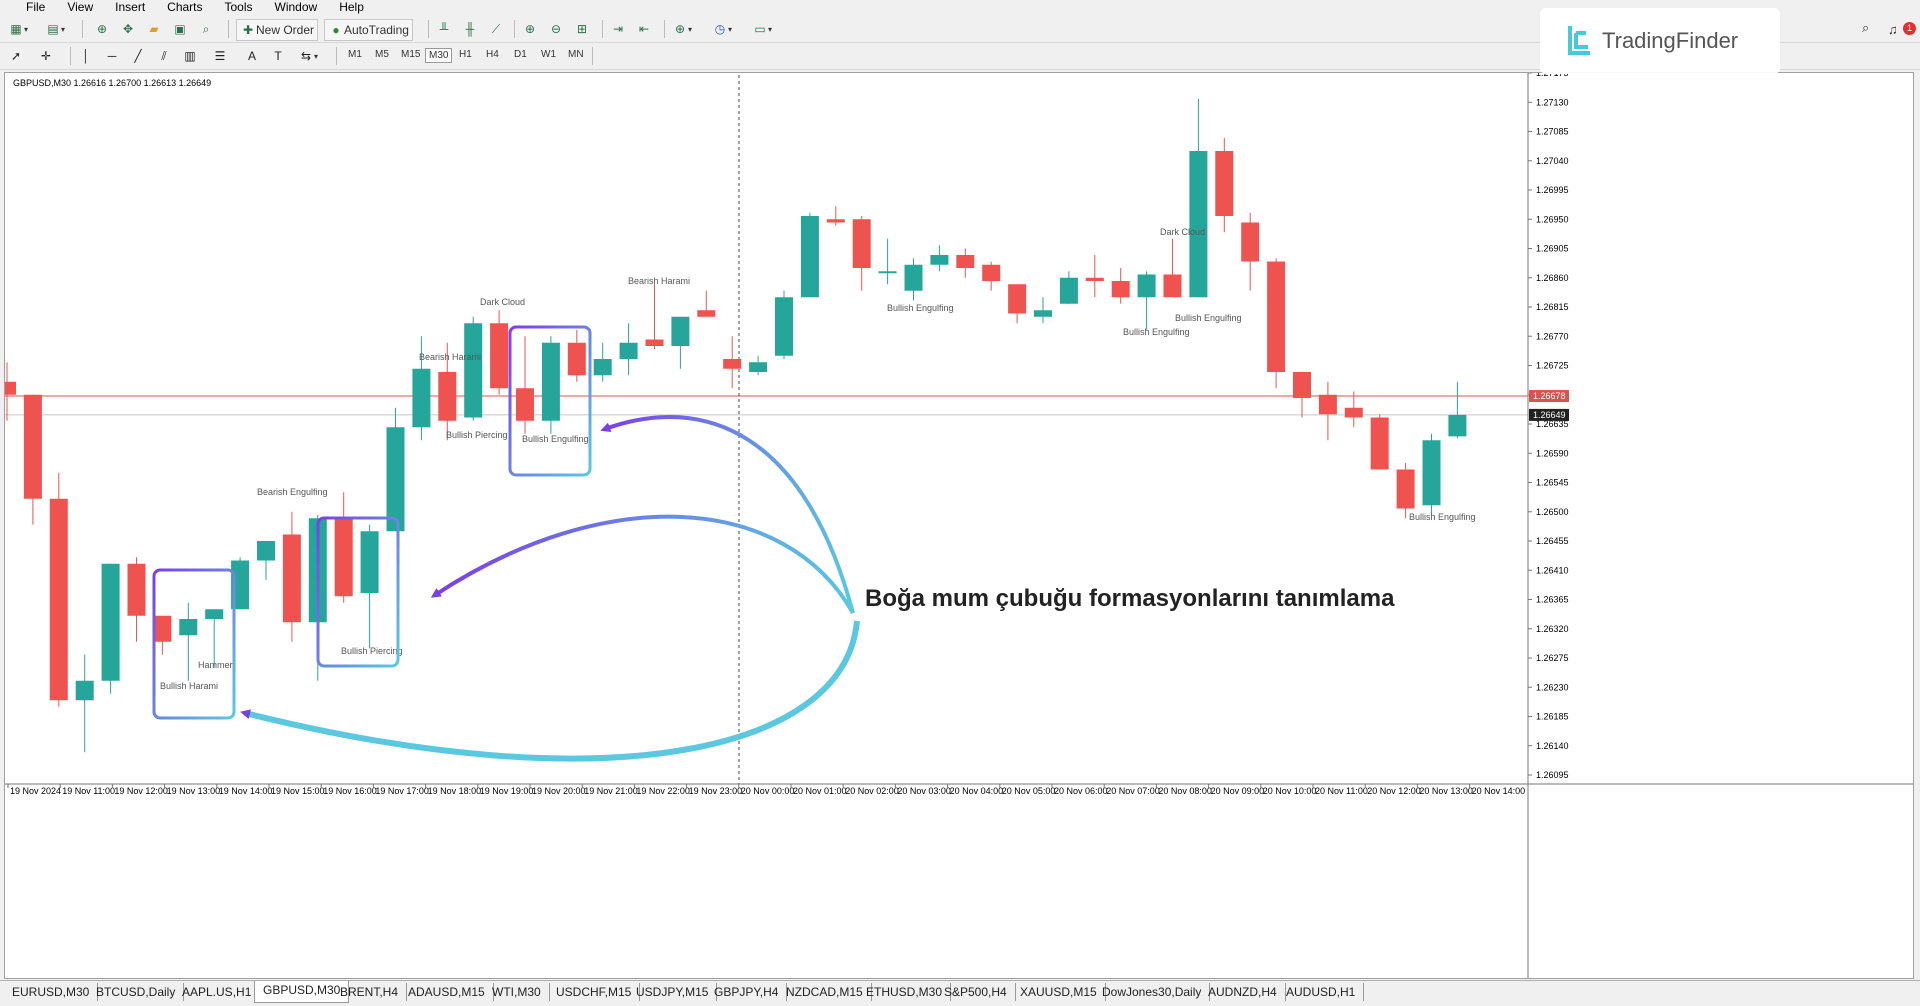 The image size is (1920, 1006). I want to click on pattern-label-bearish-harami-2: Bearish Harami, so click(659, 281).